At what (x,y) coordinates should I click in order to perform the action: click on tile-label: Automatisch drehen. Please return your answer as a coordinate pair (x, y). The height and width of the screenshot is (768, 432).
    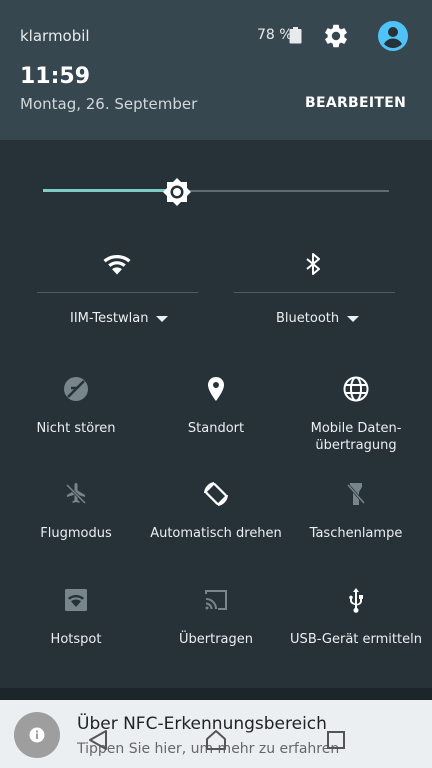
    Looking at the image, I should click on (216, 533).